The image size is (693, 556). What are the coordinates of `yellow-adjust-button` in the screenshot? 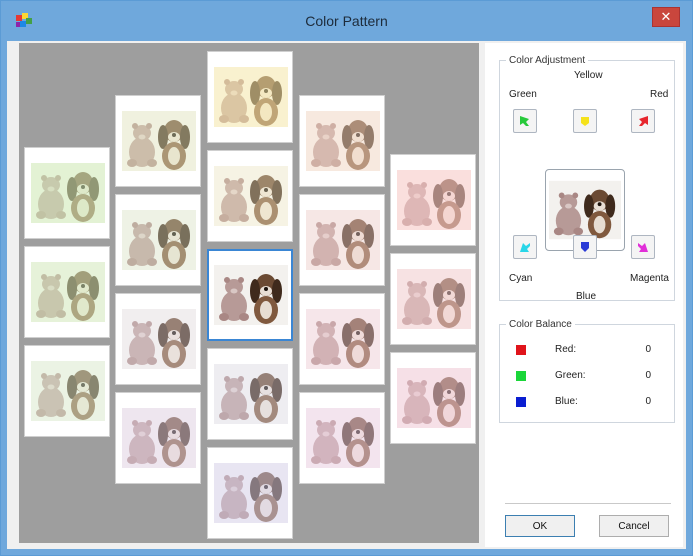 It's located at (585, 121).